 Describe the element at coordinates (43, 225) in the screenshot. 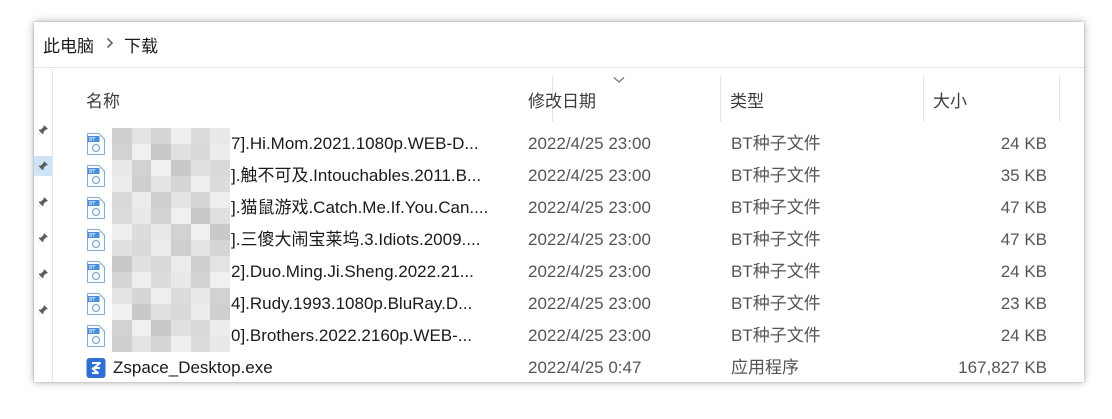

I see `navigation-pane` at that location.